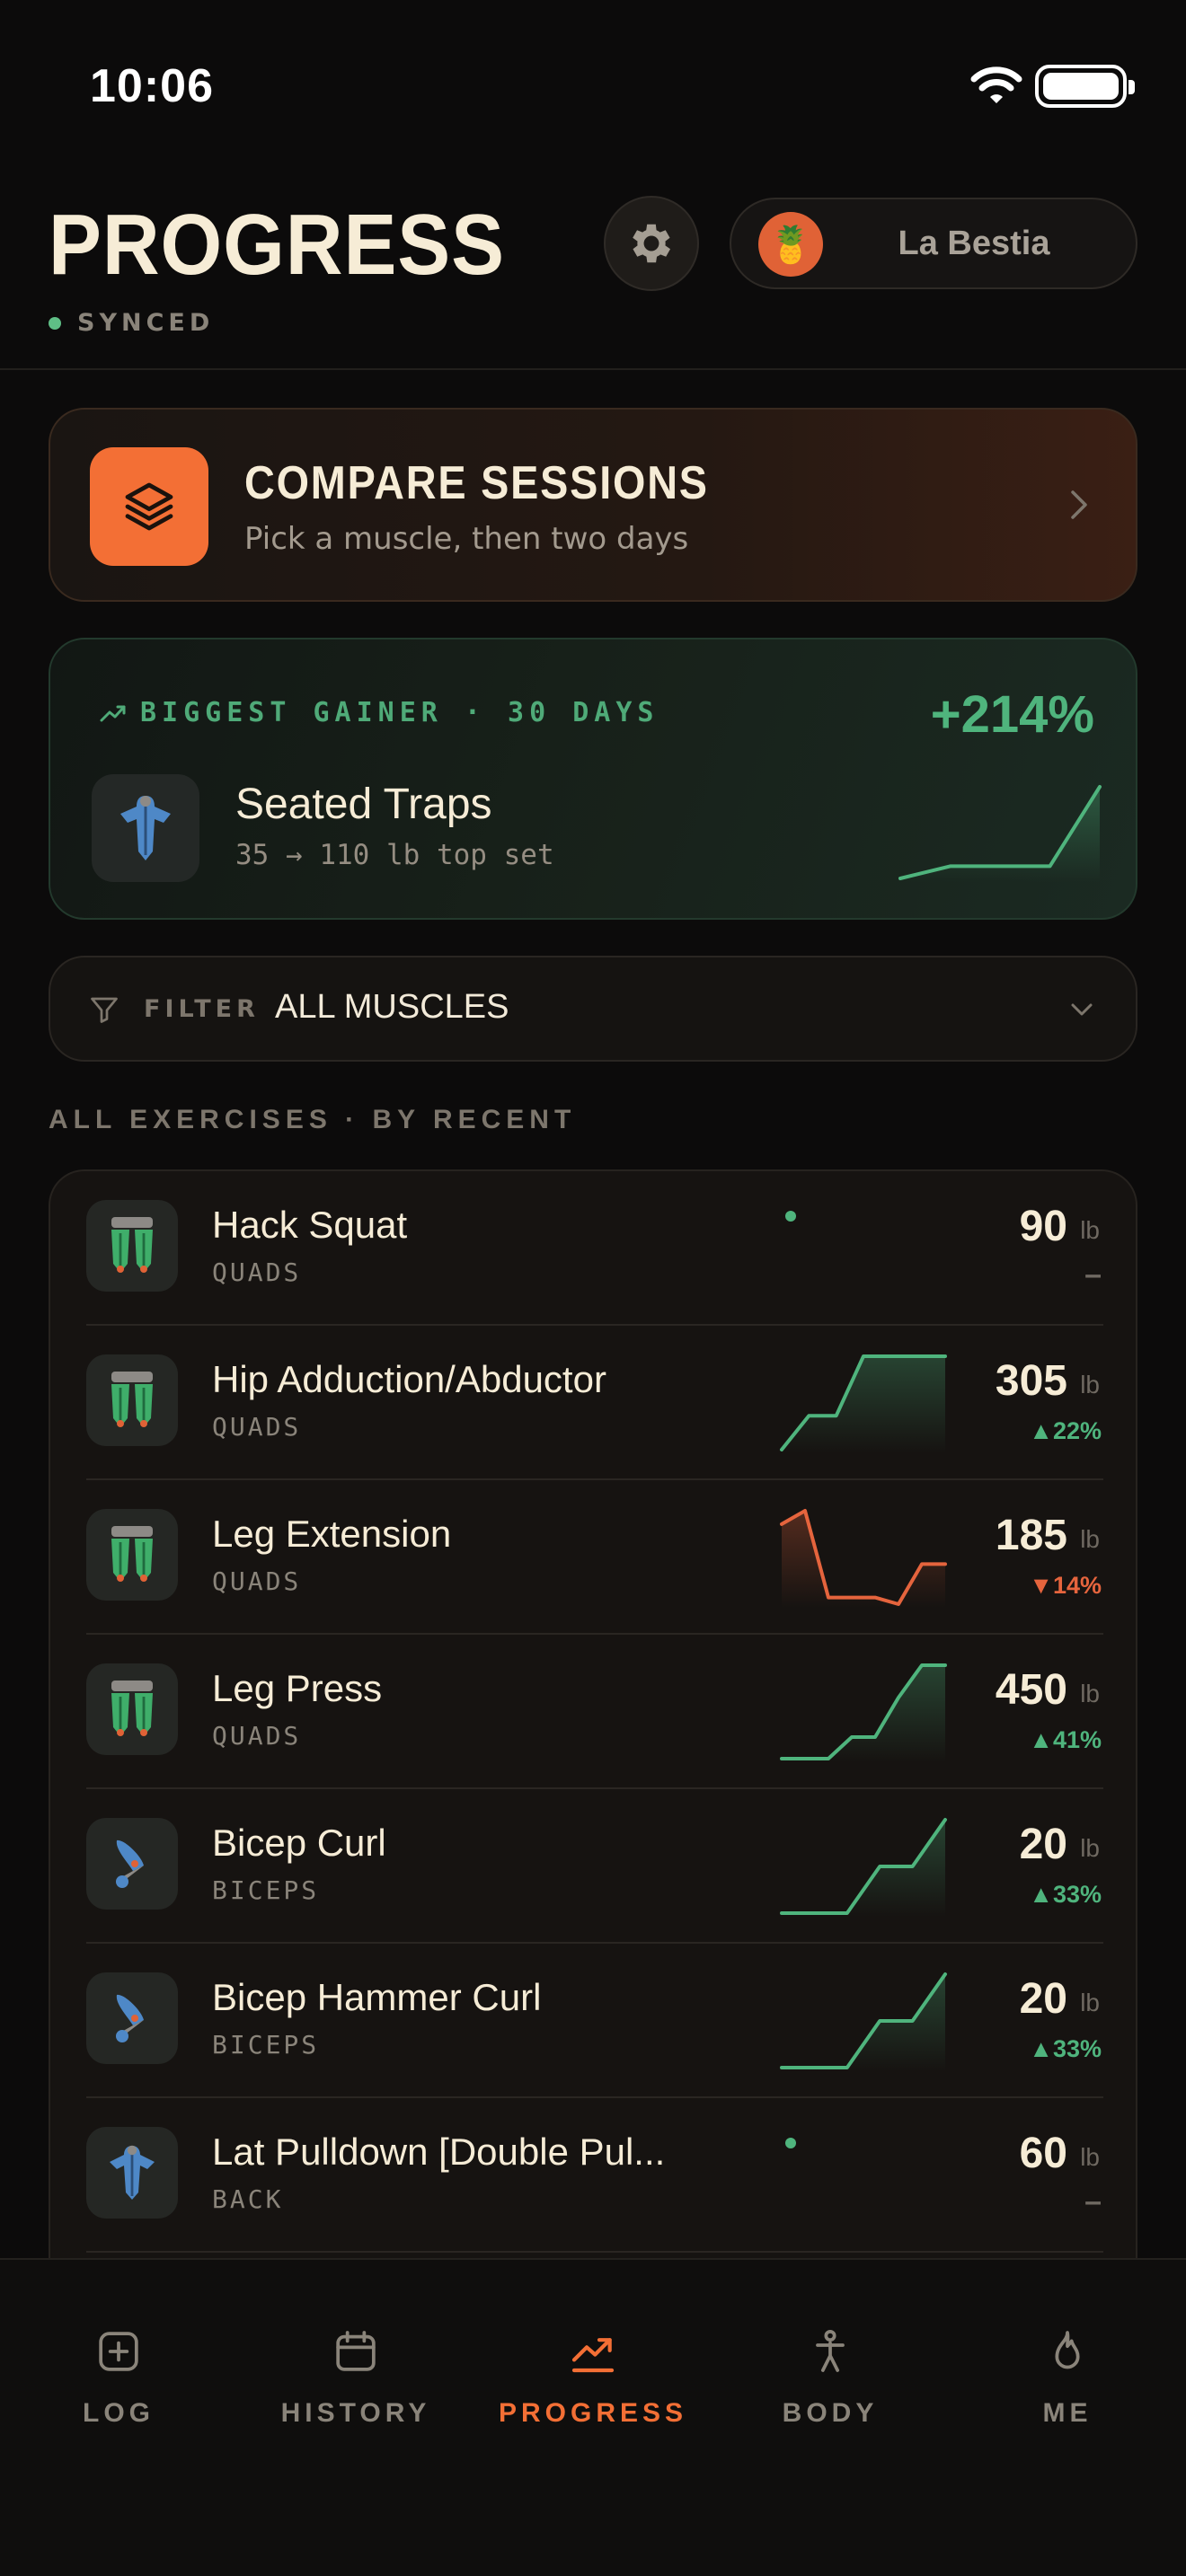 The image size is (1186, 2576). What do you see at coordinates (593, 2175) in the screenshot?
I see `exercise-row: Lat Pulldown [Double Pul... BACK 60 lb –` at bounding box center [593, 2175].